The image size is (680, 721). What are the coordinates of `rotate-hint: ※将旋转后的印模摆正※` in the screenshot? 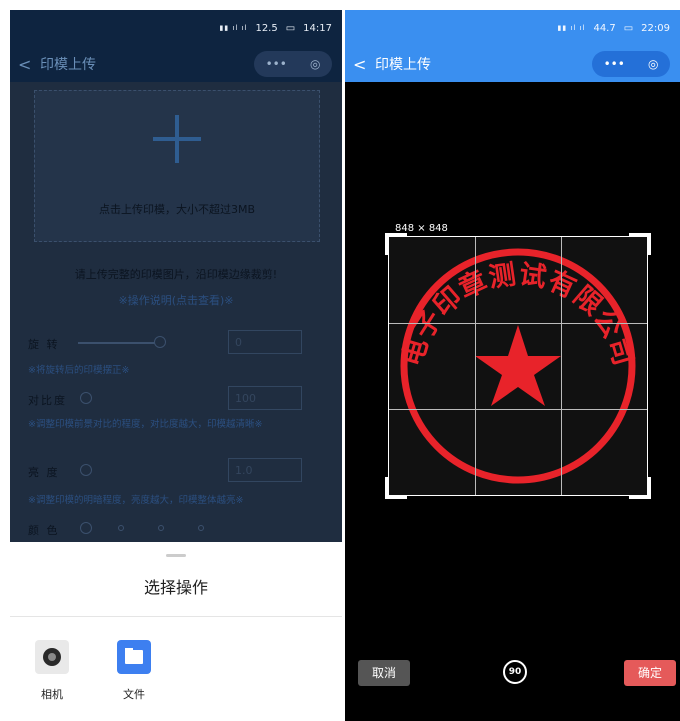 It's located at (79, 370).